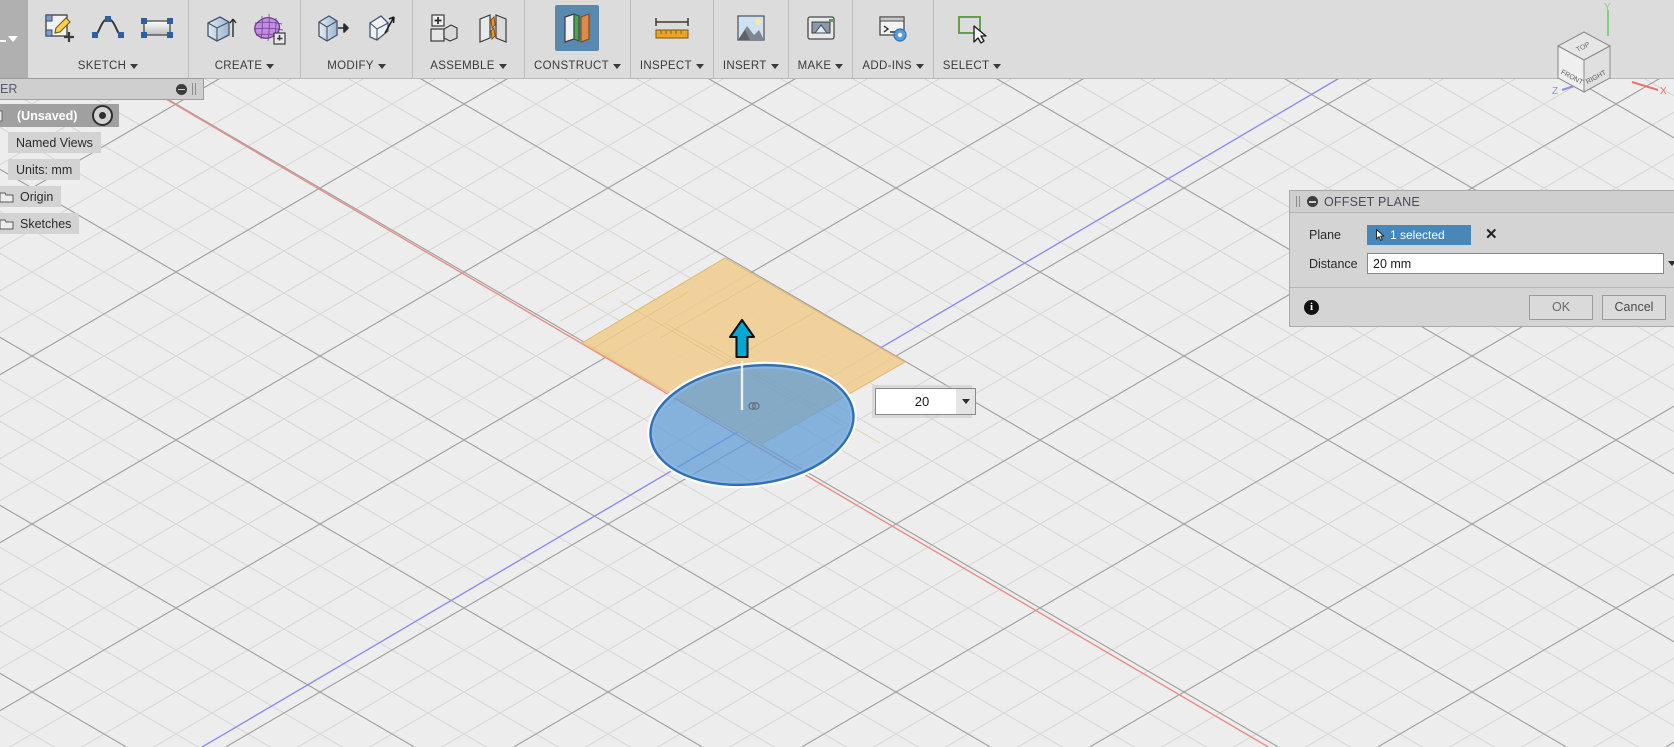  Describe the element at coordinates (1298, 201) in the screenshot. I see `drag-grip-icon` at that location.